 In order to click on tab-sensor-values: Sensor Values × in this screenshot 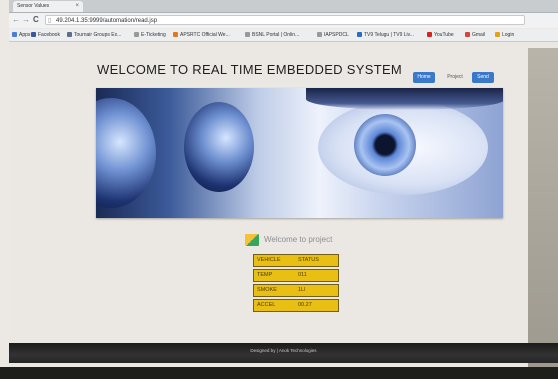, I will do `click(48, 6)`.